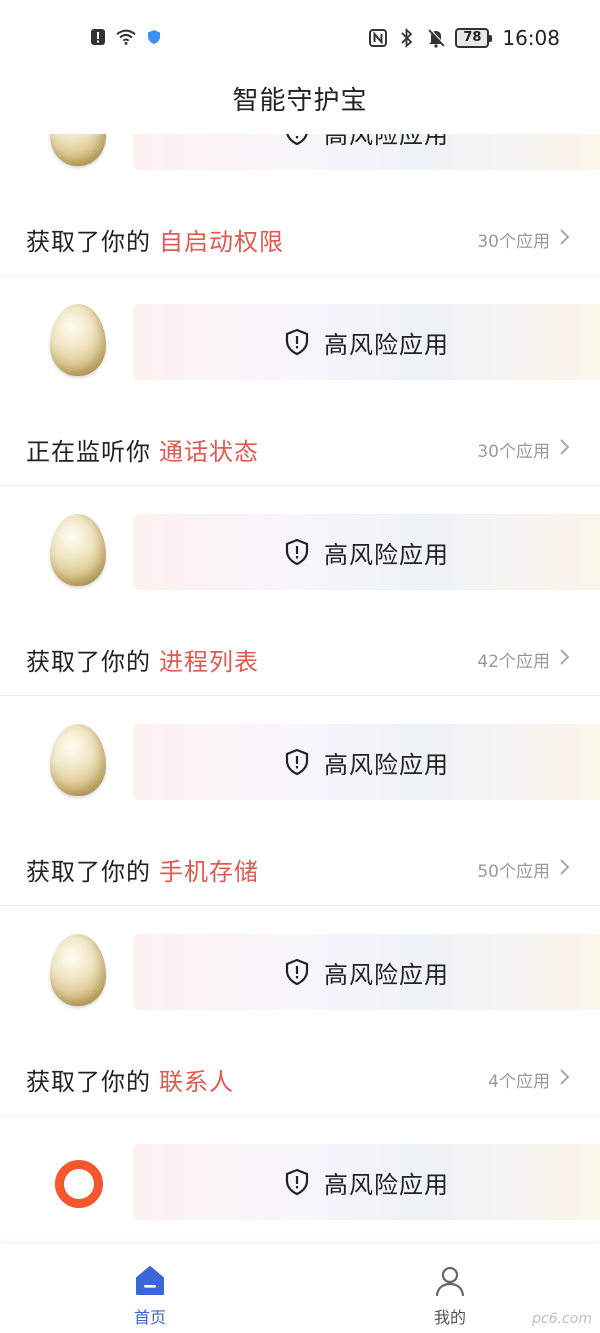  I want to click on user-icon, so click(450, 1281).